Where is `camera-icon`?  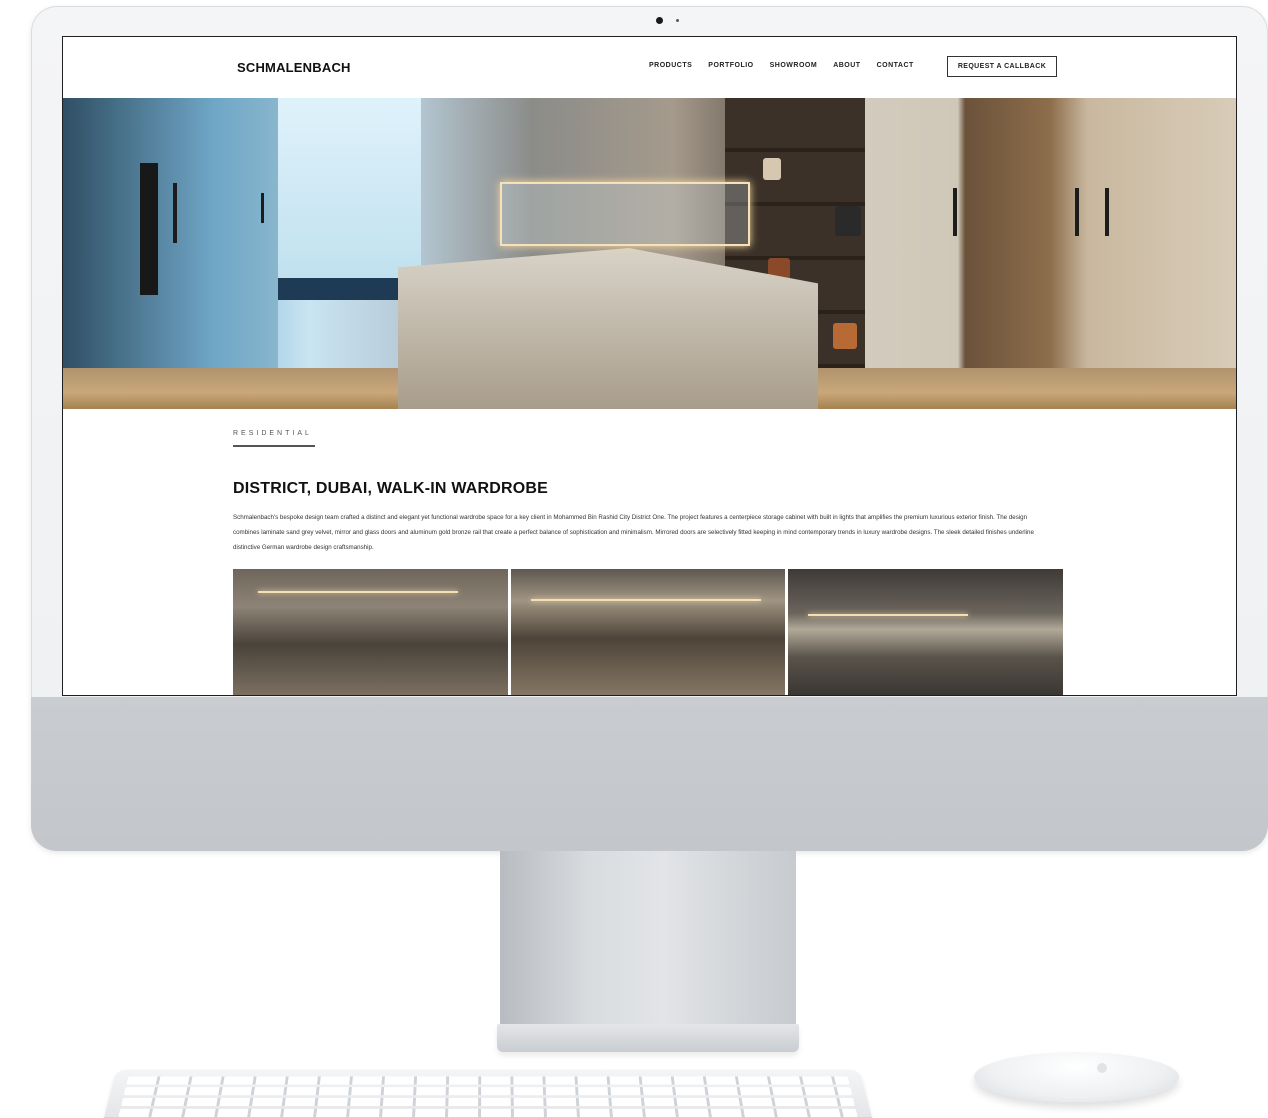
camera-icon is located at coordinates (659, 20).